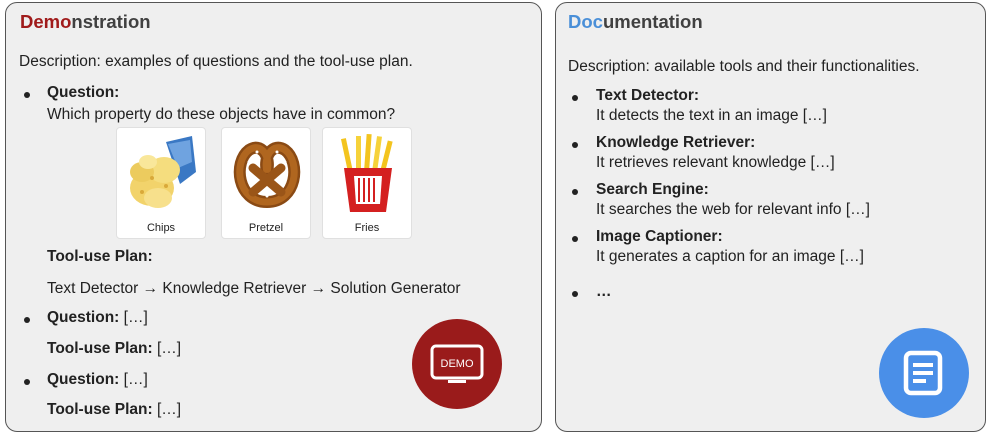 Image resolution: width=991 pixels, height=432 pixels. I want to click on document-icon, so click(924, 373).